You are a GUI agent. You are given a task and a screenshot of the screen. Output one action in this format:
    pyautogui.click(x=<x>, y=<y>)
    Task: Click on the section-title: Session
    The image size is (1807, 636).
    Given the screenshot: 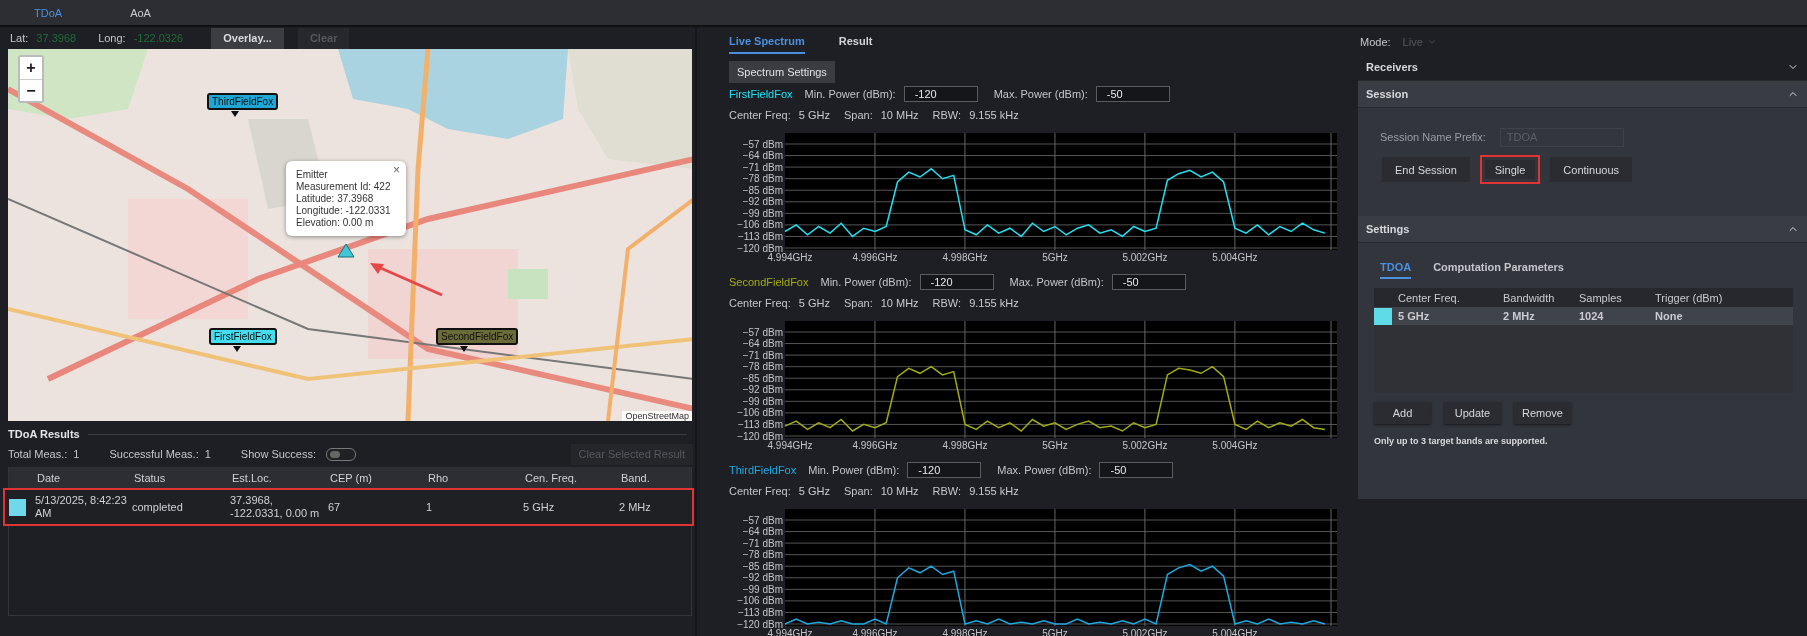 What is the action you would take?
    pyautogui.click(x=1387, y=94)
    